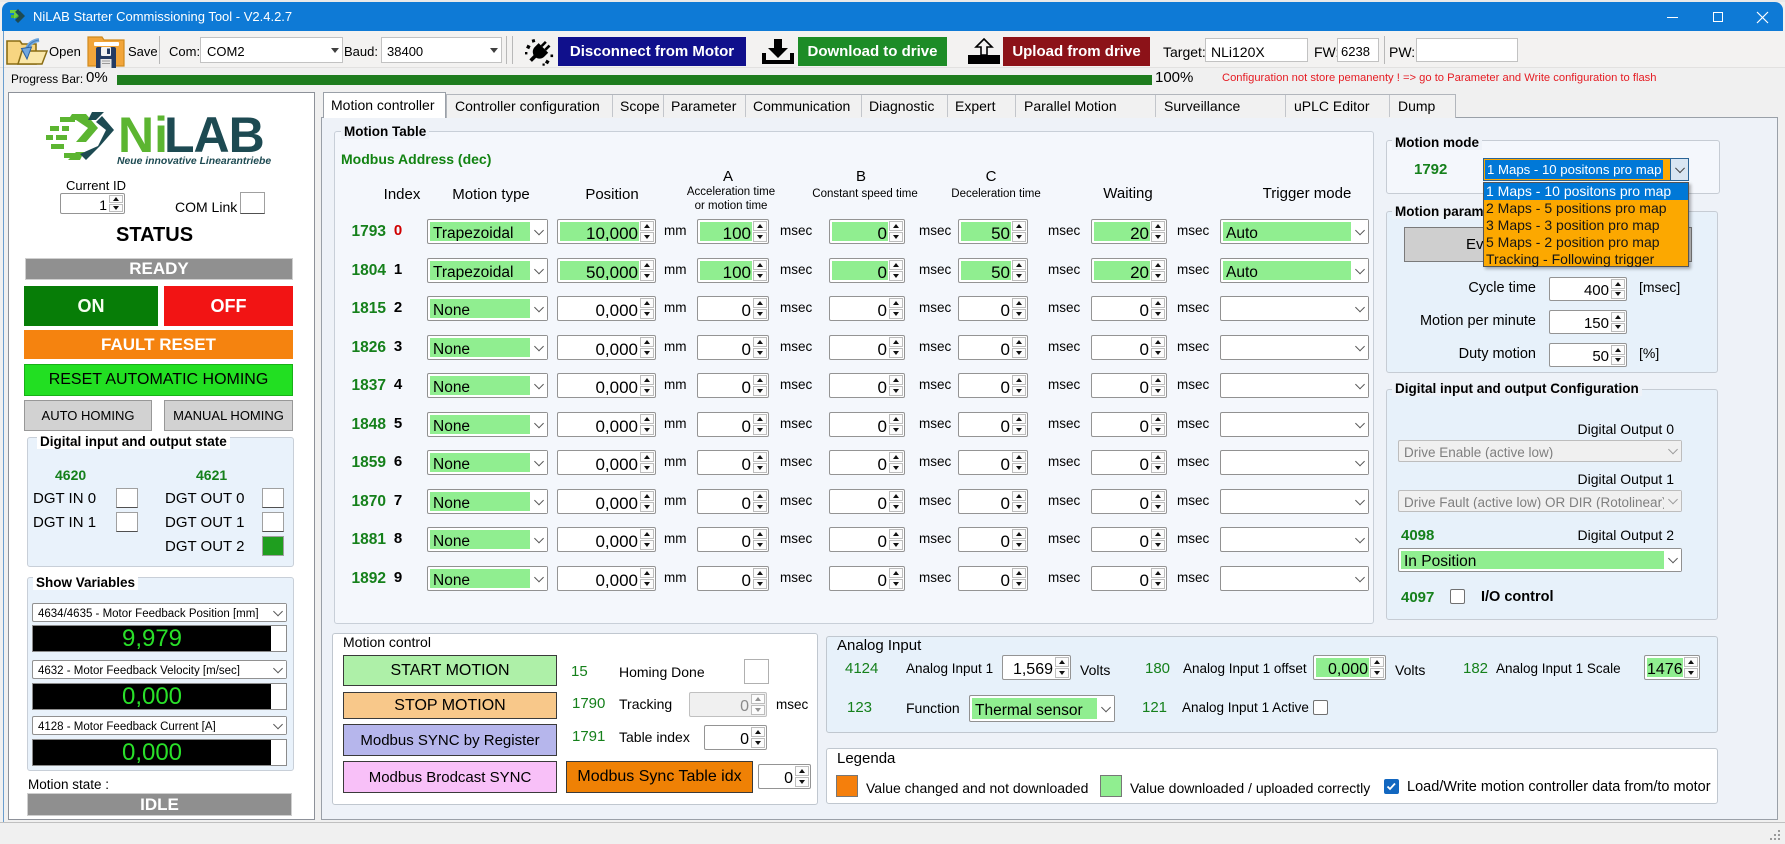  What do you see at coordinates (214, 135) in the screenshot?
I see `svg-text: LAB` at bounding box center [214, 135].